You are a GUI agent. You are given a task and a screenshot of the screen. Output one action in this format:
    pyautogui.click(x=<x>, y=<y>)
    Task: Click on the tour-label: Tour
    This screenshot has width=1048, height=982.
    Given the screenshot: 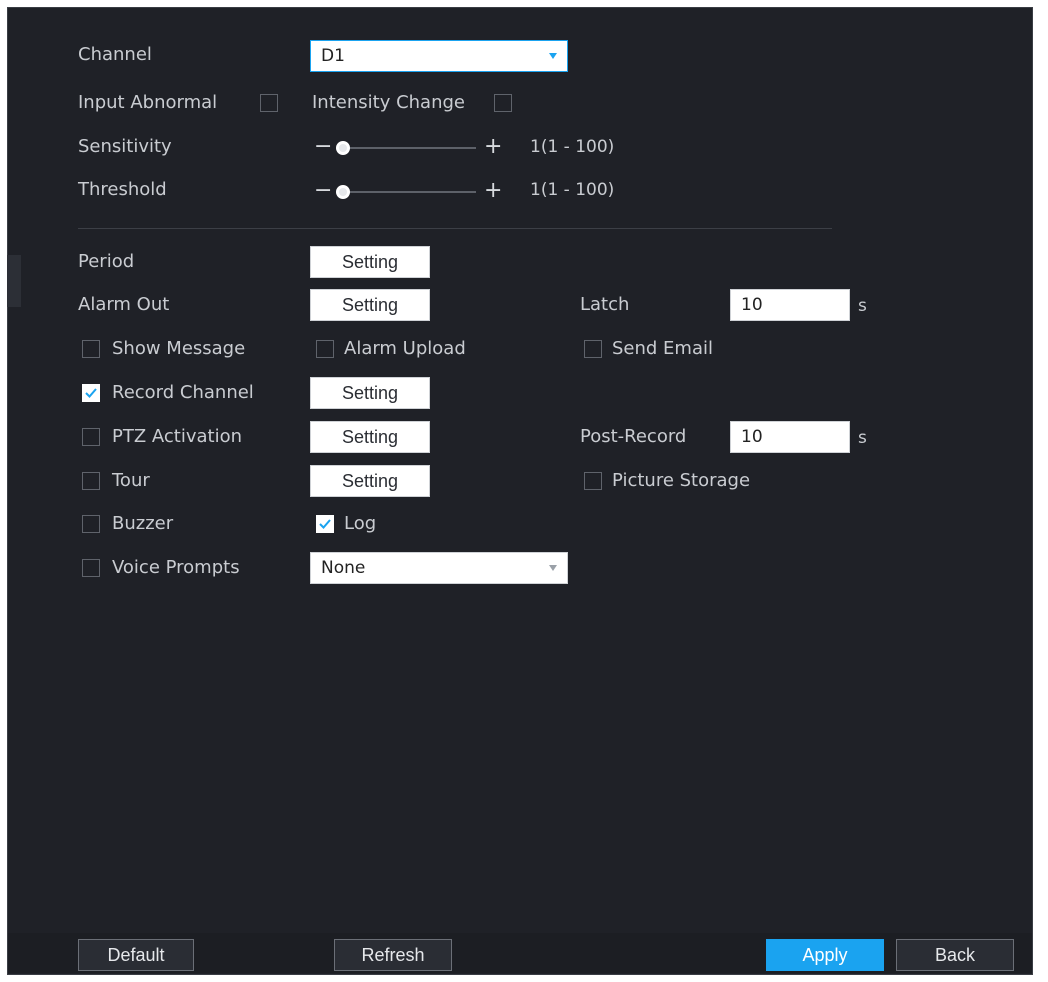 What is the action you would take?
    pyautogui.click(x=131, y=480)
    